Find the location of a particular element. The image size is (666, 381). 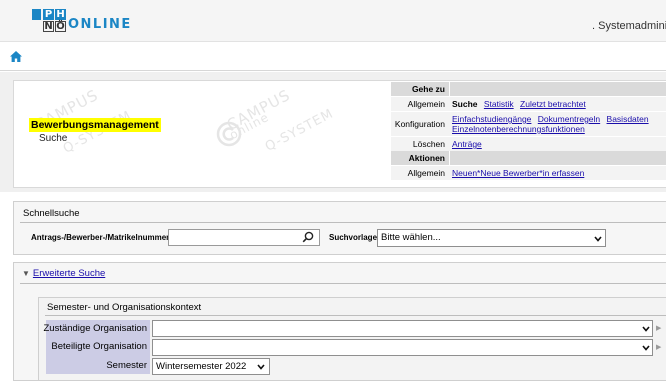

copyright-watermark-icon is located at coordinates (229, 134).